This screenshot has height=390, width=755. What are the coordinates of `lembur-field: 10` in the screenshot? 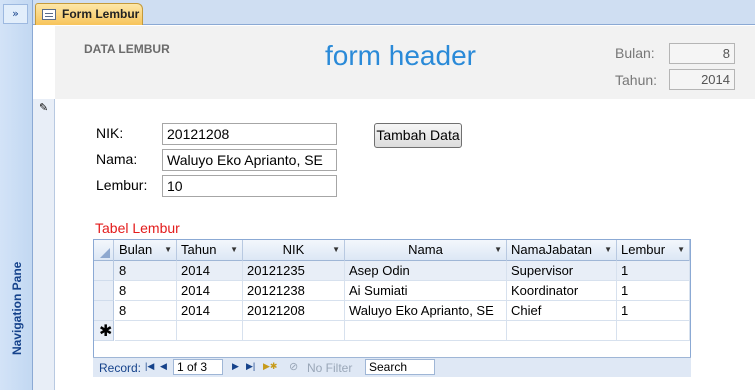 It's located at (249, 186).